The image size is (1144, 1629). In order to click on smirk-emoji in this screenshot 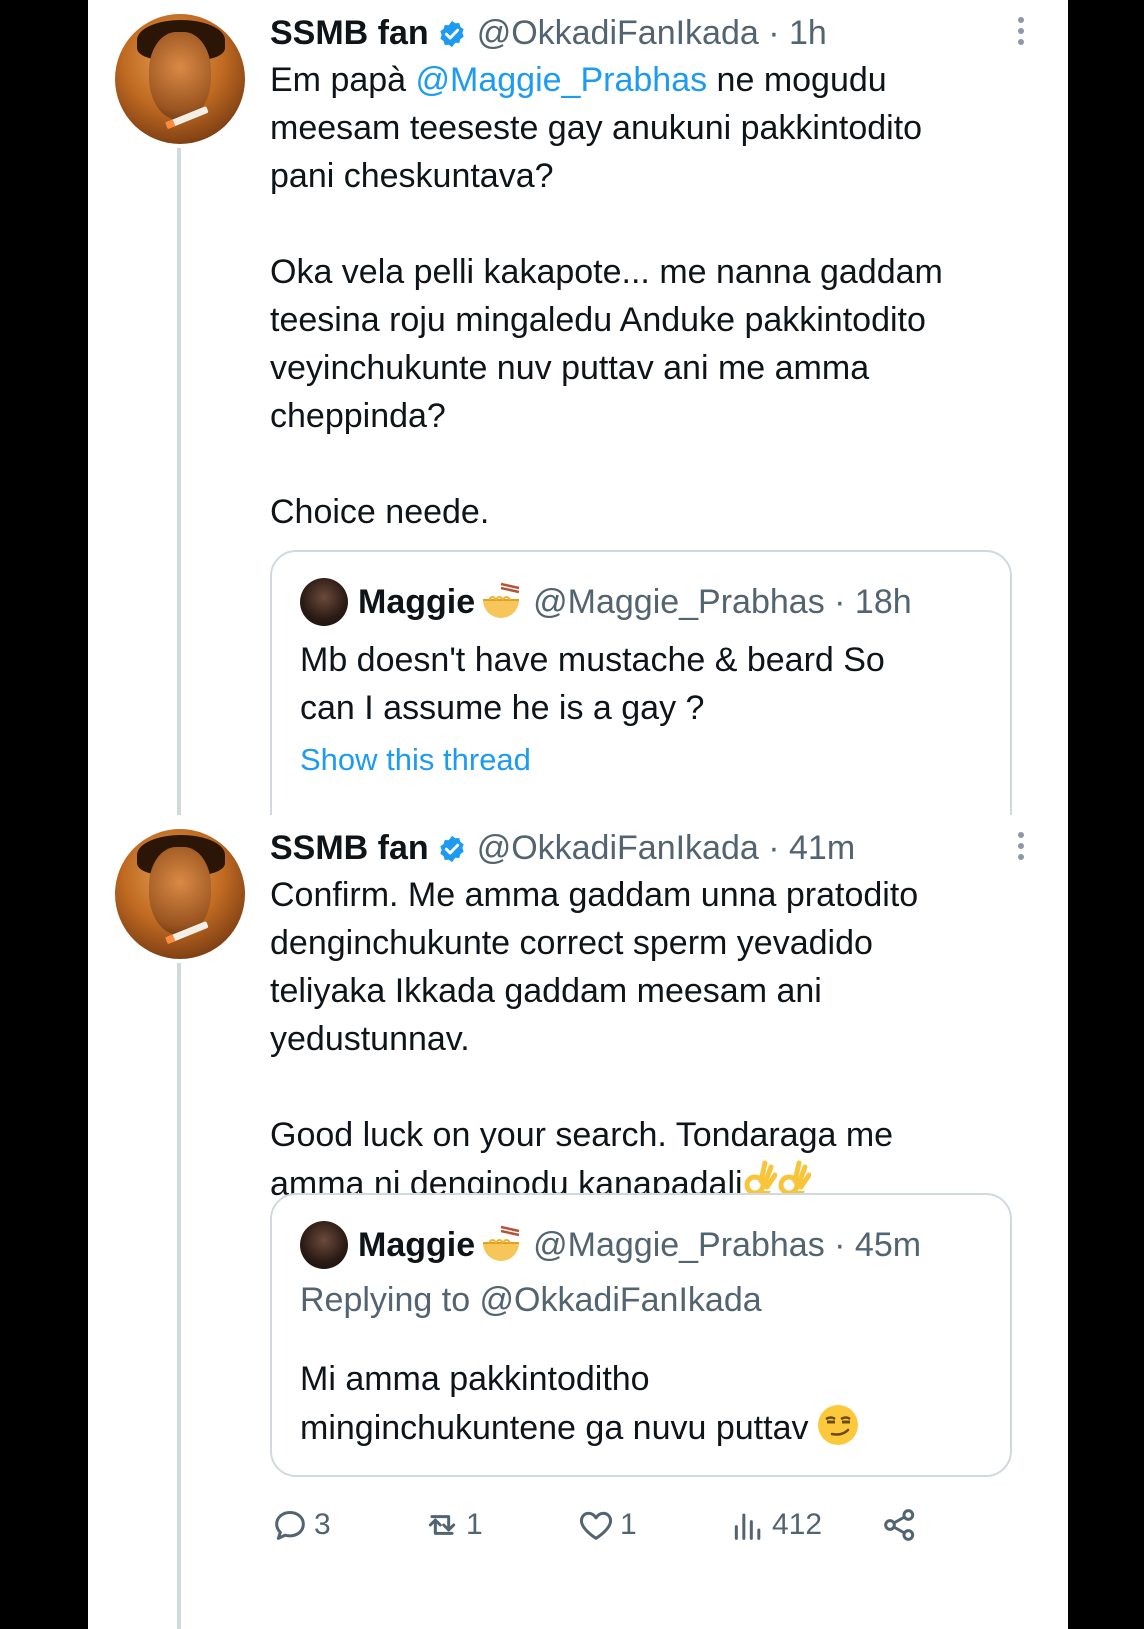, I will do `click(838, 1425)`.